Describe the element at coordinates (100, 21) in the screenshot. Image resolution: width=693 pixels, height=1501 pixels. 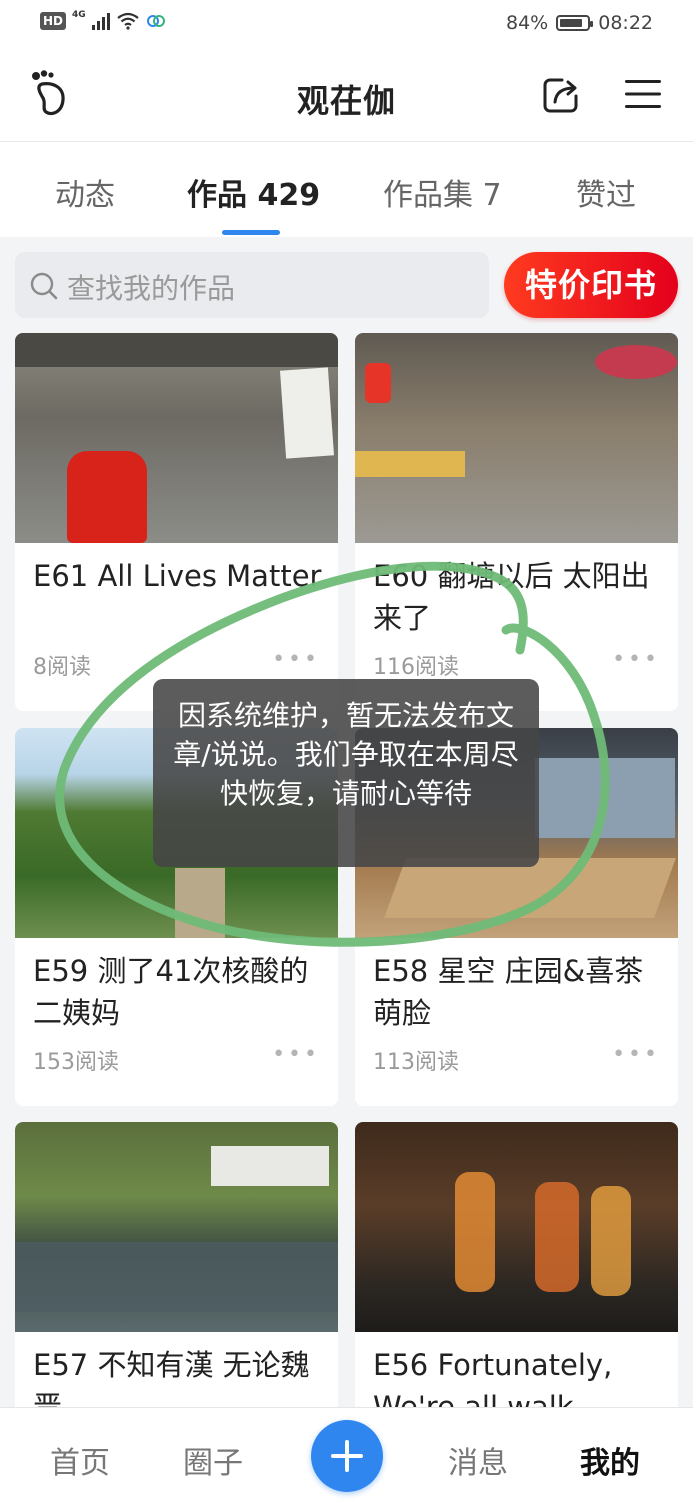
I see `signal-icon` at that location.